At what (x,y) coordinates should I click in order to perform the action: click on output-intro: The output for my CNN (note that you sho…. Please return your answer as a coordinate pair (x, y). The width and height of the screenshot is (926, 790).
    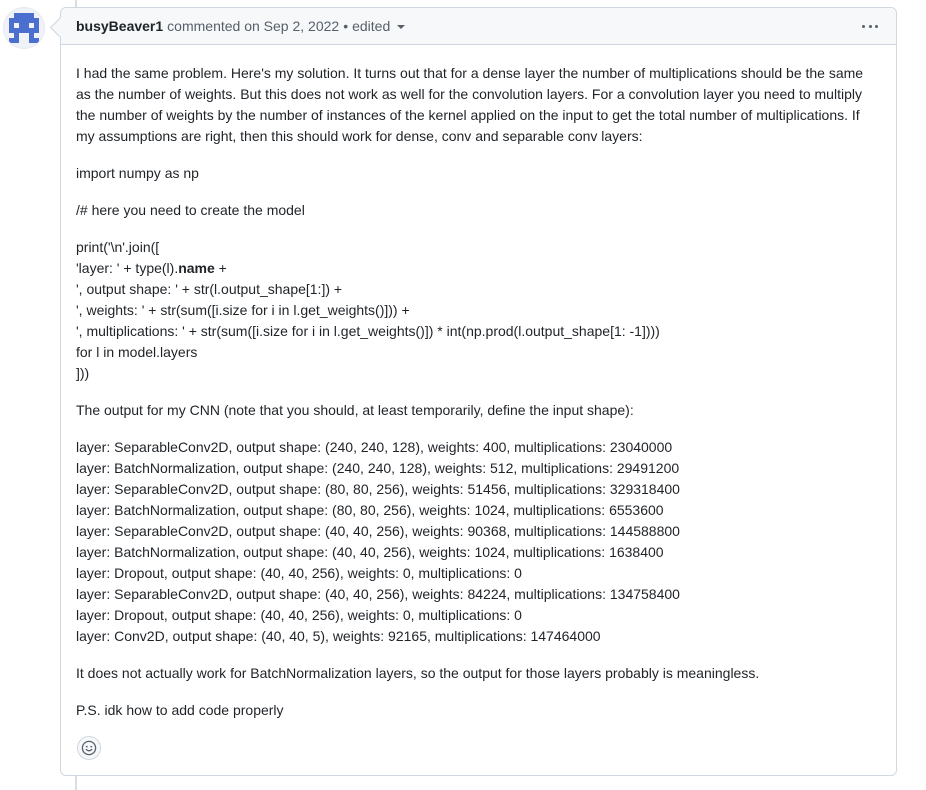
    Looking at the image, I should click on (355, 410).